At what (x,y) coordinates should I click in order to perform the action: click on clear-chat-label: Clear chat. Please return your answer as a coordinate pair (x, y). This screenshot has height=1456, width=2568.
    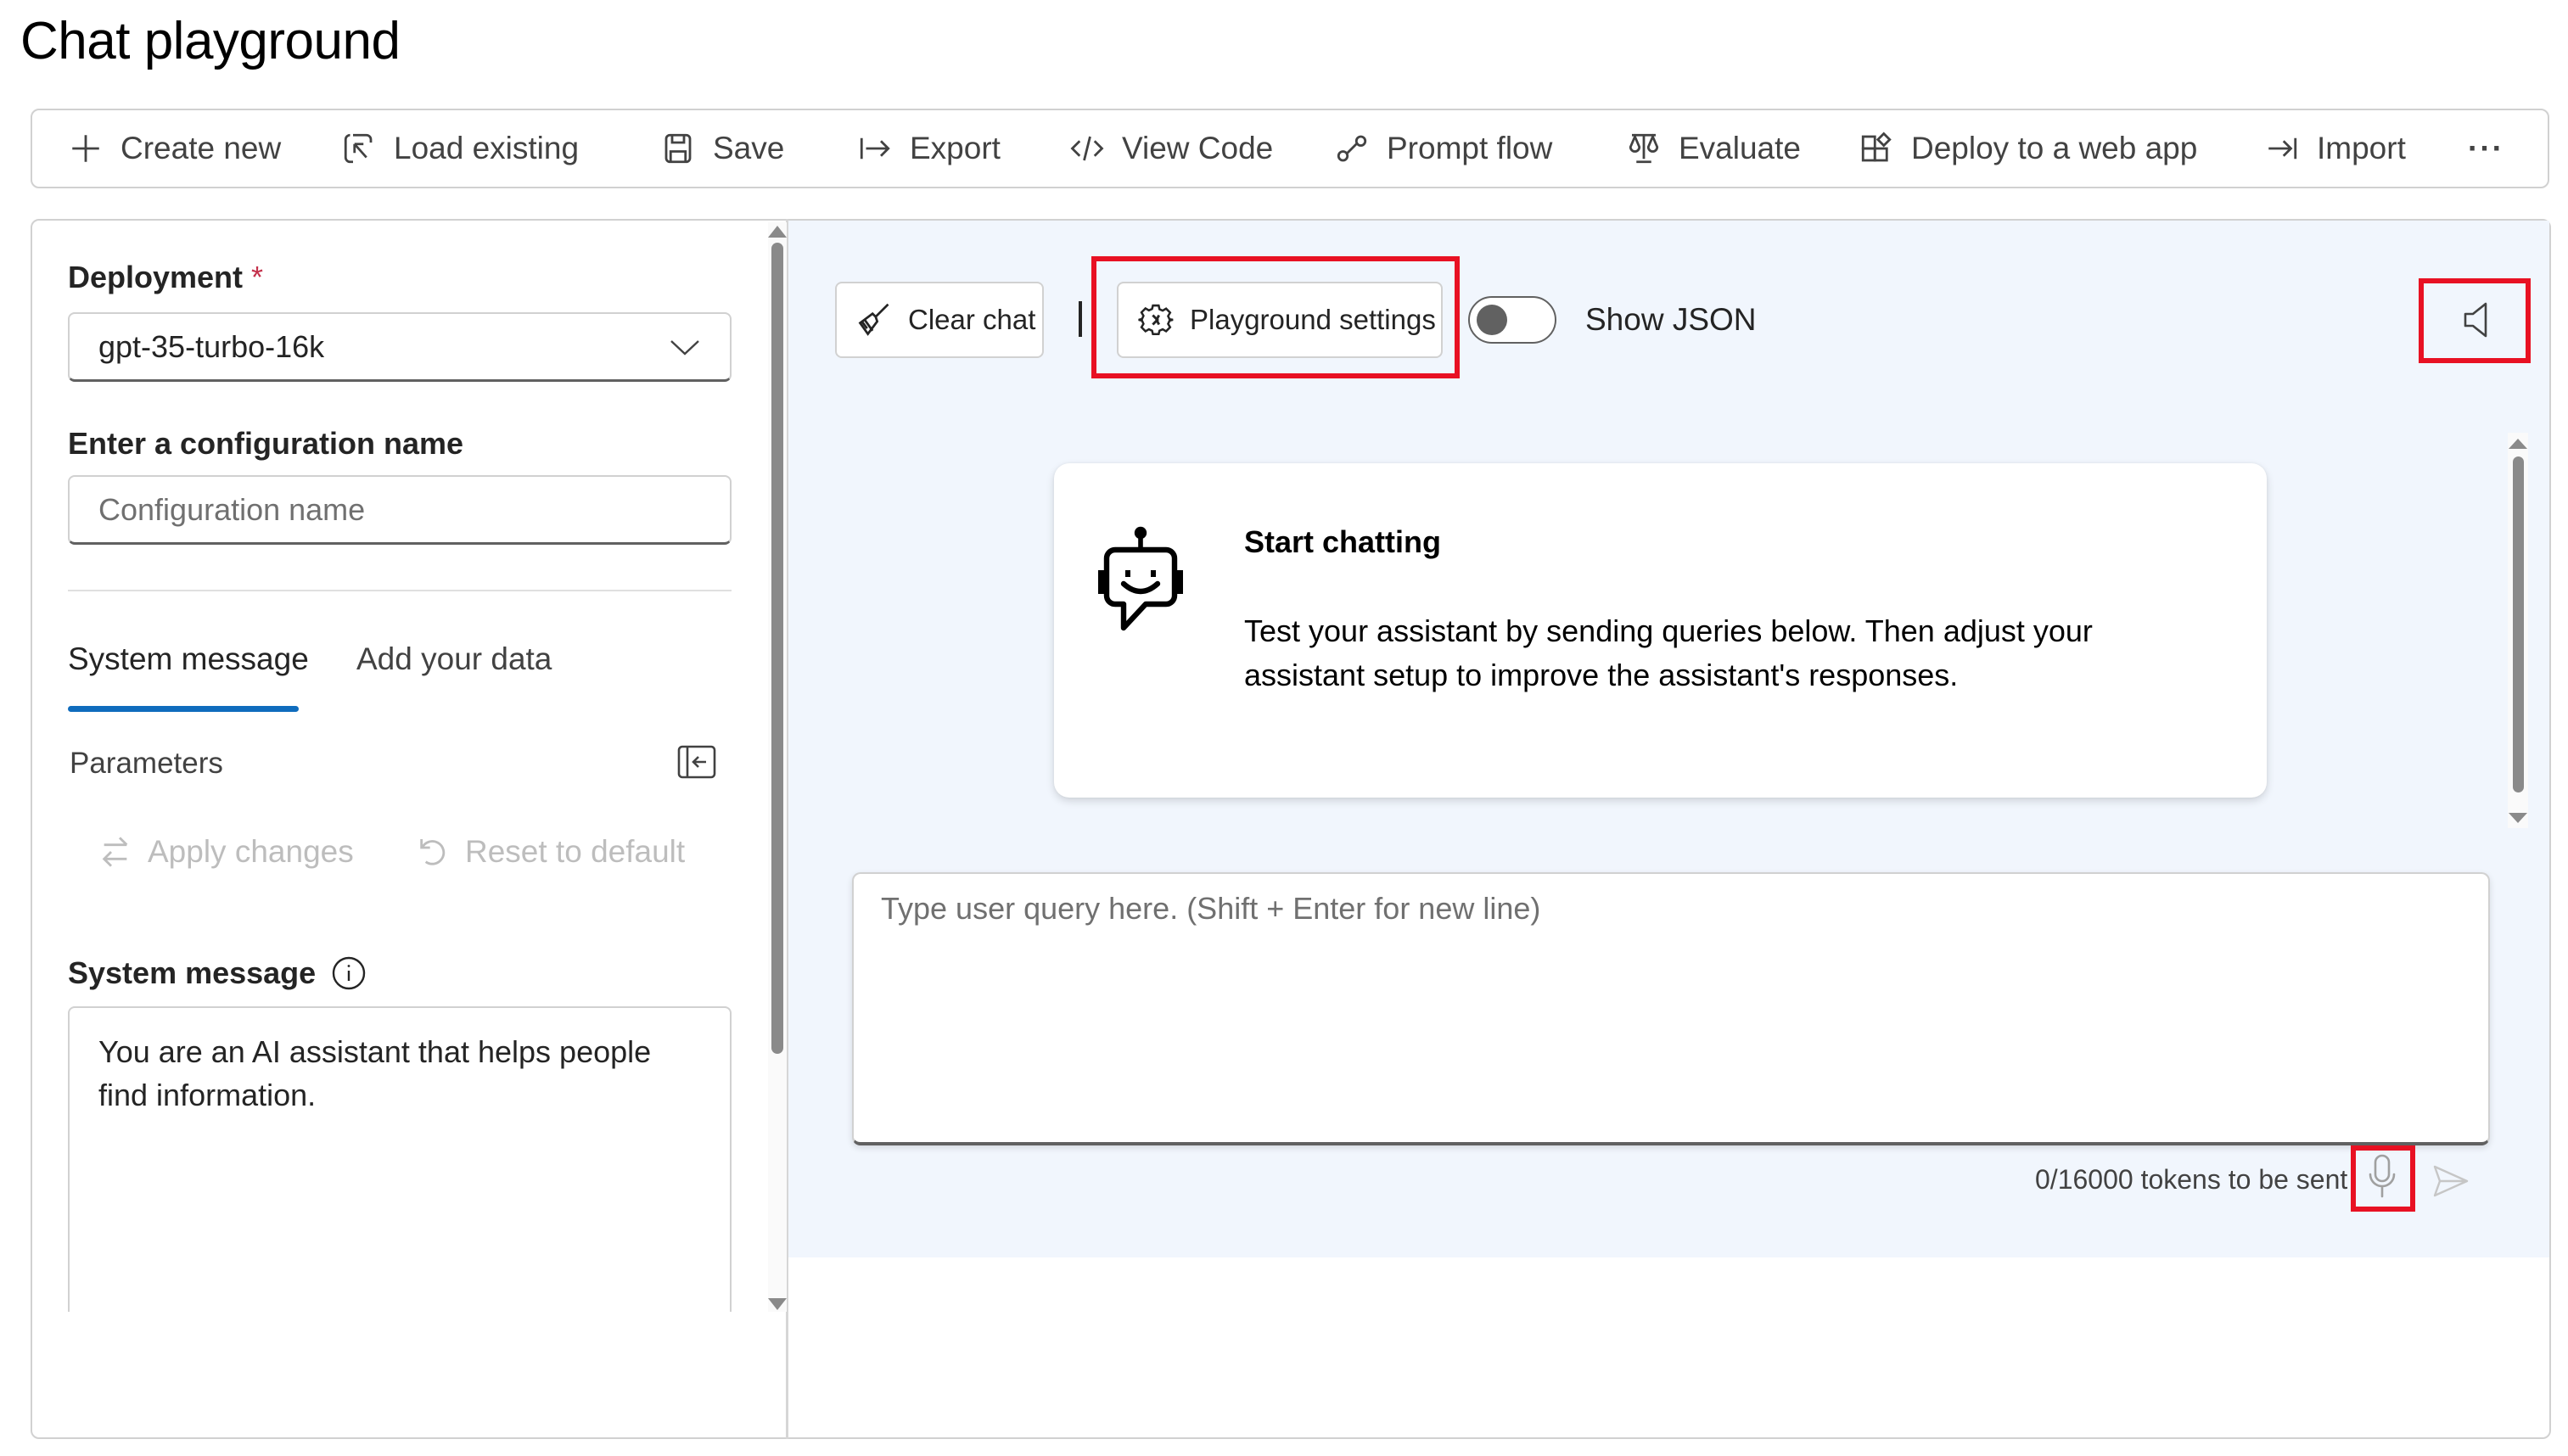
    Looking at the image, I should click on (972, 319).